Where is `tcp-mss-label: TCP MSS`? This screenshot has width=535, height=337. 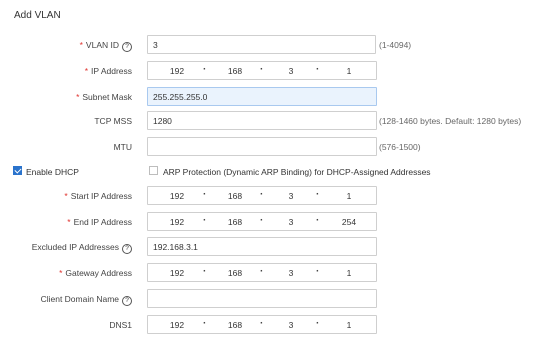 tcp-mss-label: TCP MSS is located at coordinates (113, 121).